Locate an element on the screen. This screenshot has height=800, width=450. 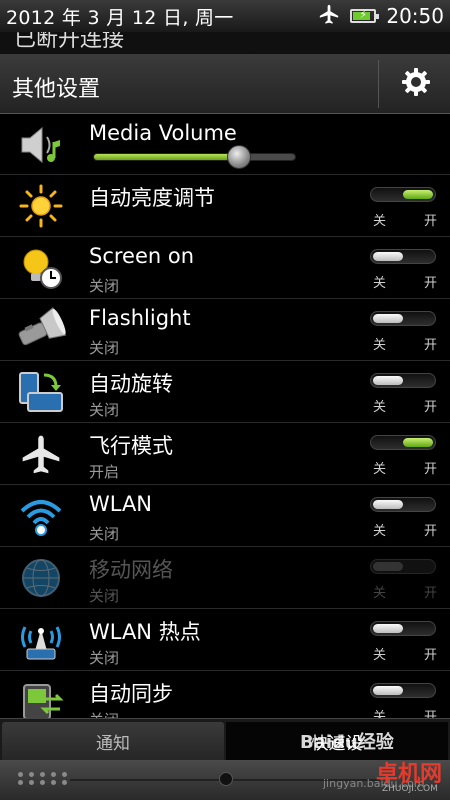
volume-thumb is located at coordinates (239, 157).